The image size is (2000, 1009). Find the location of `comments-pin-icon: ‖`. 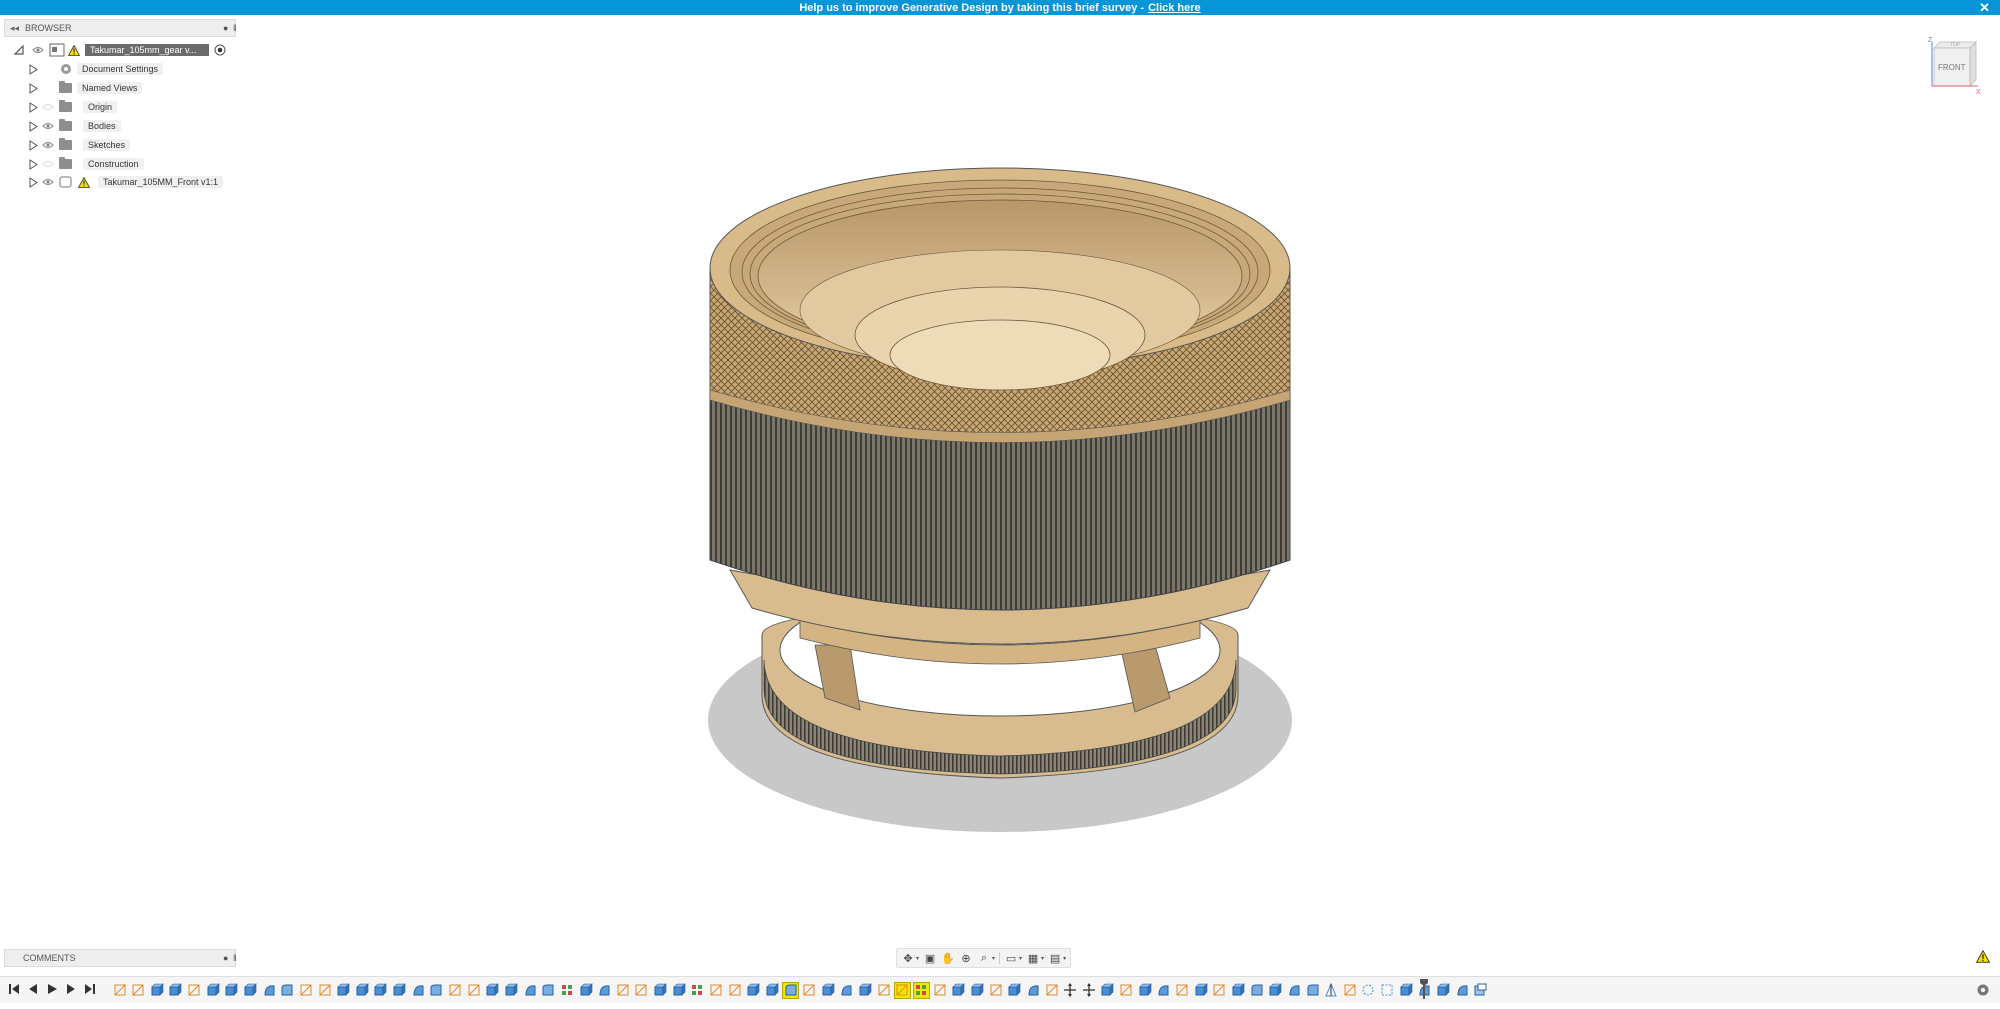

comments-pin-icon: ‖ is located at coordinates (235, 958).